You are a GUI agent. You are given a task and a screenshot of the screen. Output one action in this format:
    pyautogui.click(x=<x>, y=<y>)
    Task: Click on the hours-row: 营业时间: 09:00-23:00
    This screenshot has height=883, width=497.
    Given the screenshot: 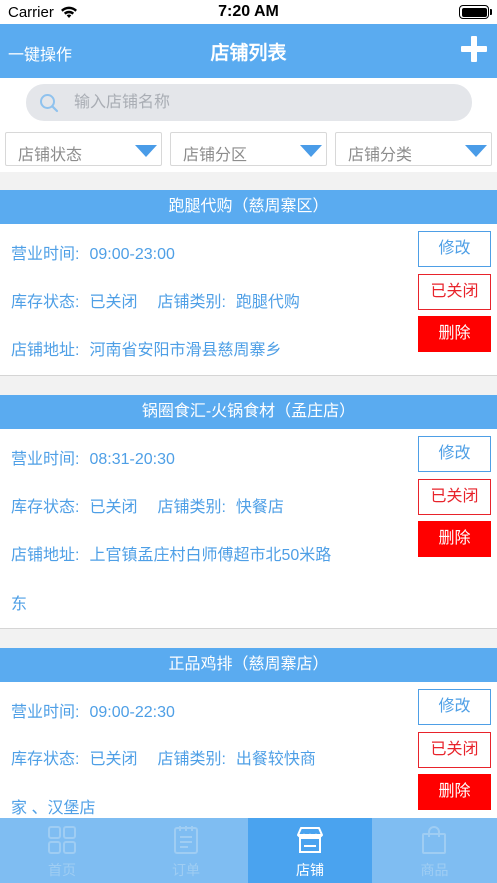 What is the action you would take?
    pyautogui.click(x=93, y=252)
    